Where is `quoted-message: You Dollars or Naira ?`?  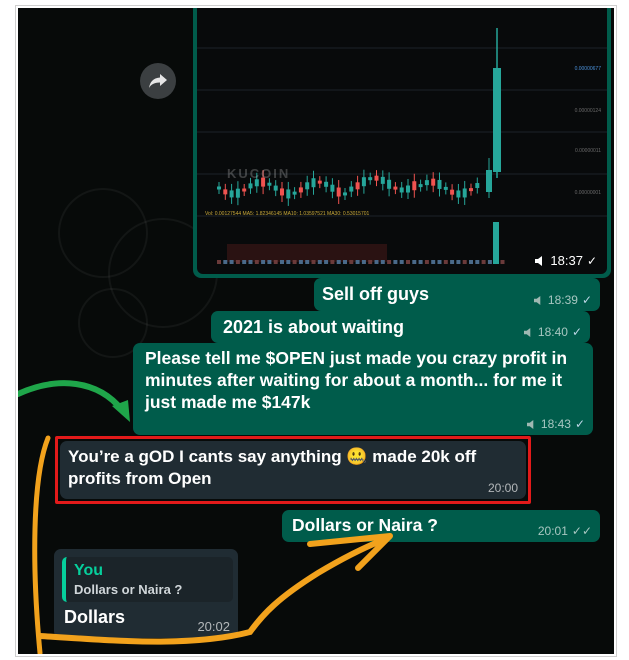 quoted-message: You Dollars or Naira ? is located at coordinates (147, 579).